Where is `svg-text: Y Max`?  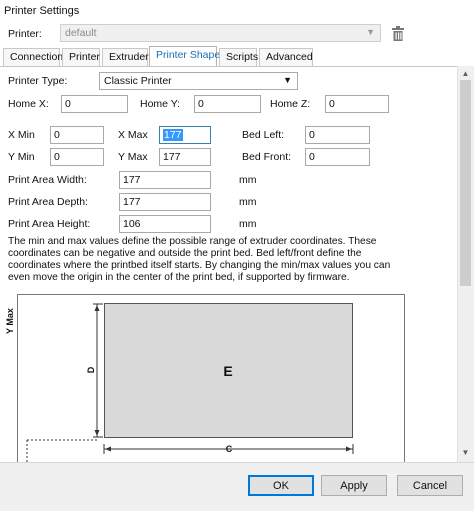 svg-text: Y Max is located at coordinates (10, 321).